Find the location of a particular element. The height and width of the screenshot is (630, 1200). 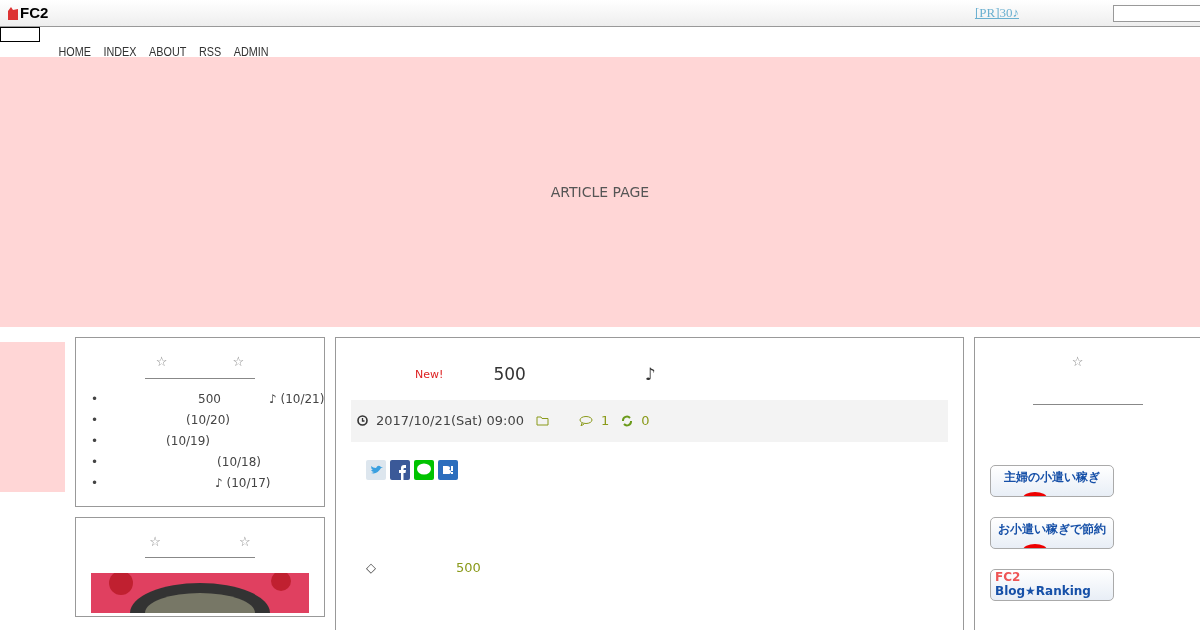

logo: FC2 is located at coordinates (34, 13).